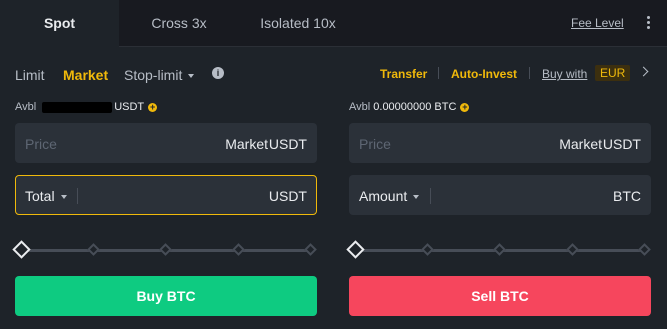 The width and height of the screenshot is (667, 329). What do you see at coordinates (85, 75) in the screenshot?
I see `order-type-market: Market` at bounding box center [85, 75].